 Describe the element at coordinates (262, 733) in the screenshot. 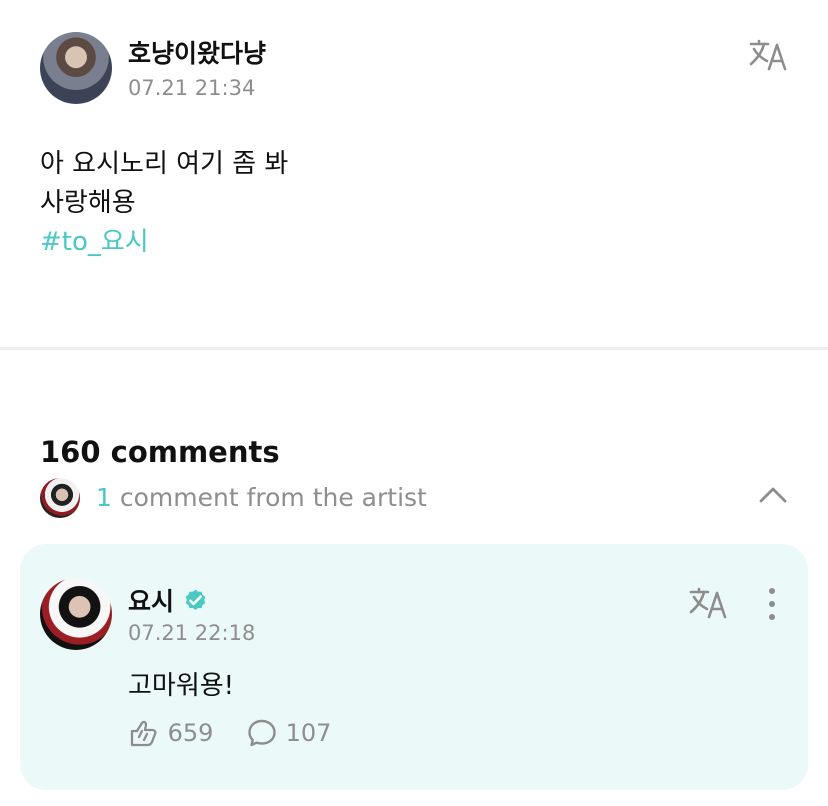

I see `reply-icon` at that location.